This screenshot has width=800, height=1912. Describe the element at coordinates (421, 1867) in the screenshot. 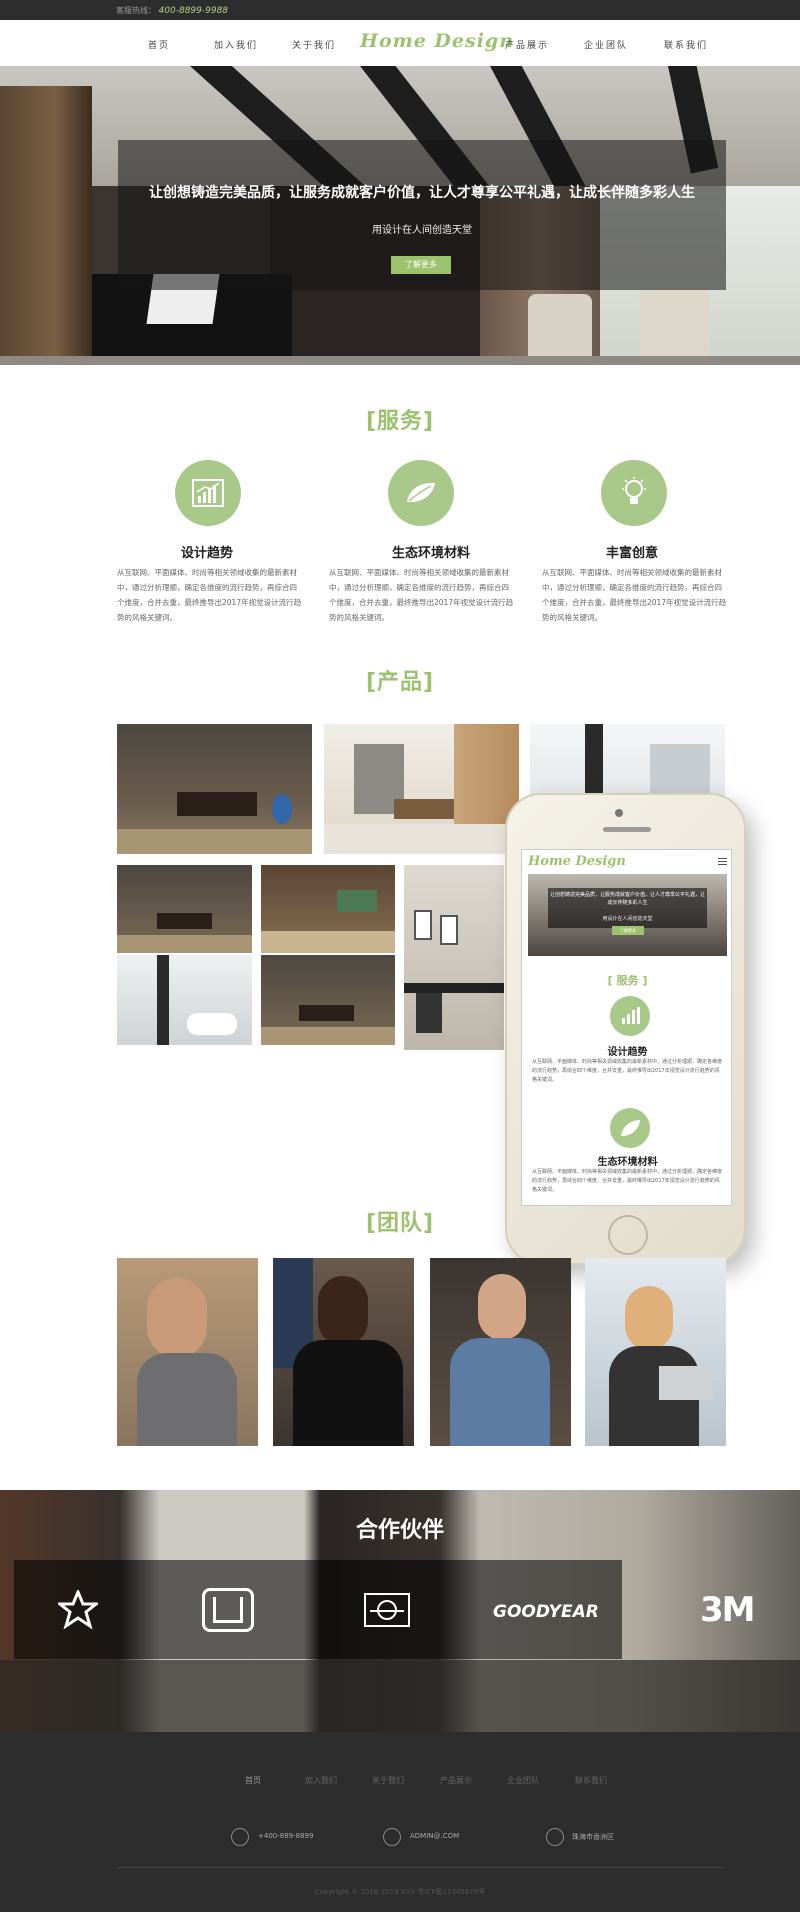

I see `footer-divider` at that location.